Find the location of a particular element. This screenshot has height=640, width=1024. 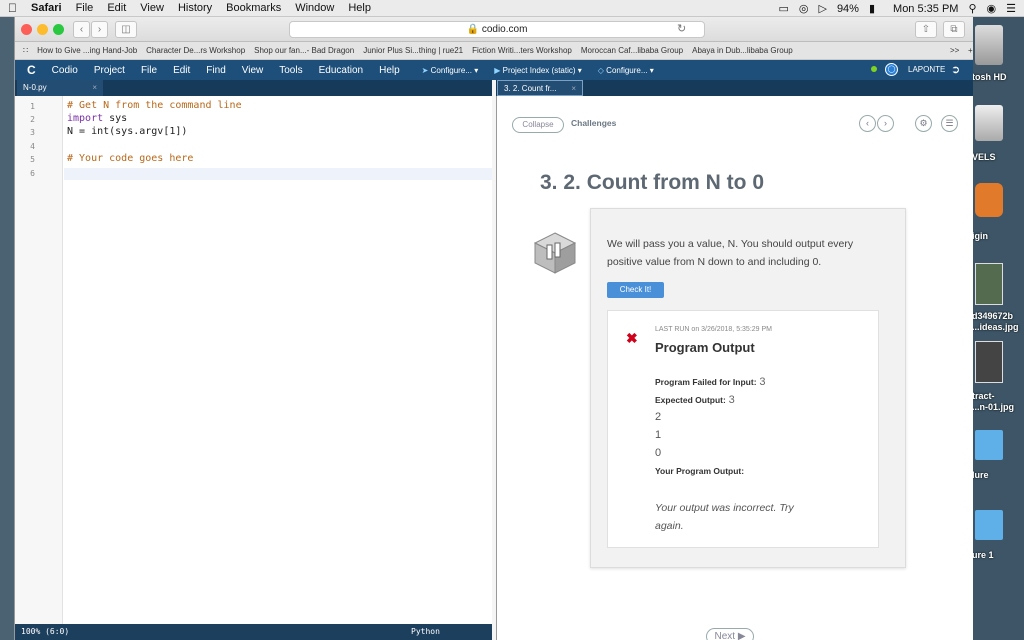

codio-menu-codio: Codio is located at coordinates (65, 70).